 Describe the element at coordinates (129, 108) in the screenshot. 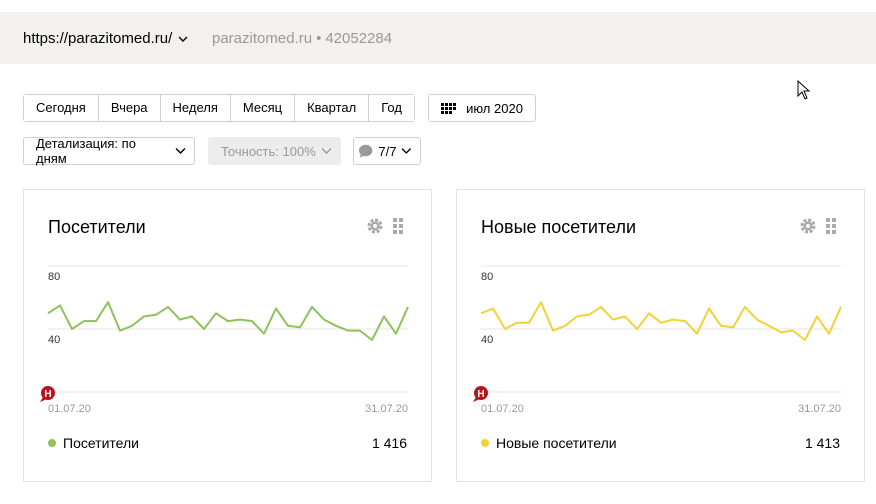

I see `period-yesterday-button: Вчера` at that location.